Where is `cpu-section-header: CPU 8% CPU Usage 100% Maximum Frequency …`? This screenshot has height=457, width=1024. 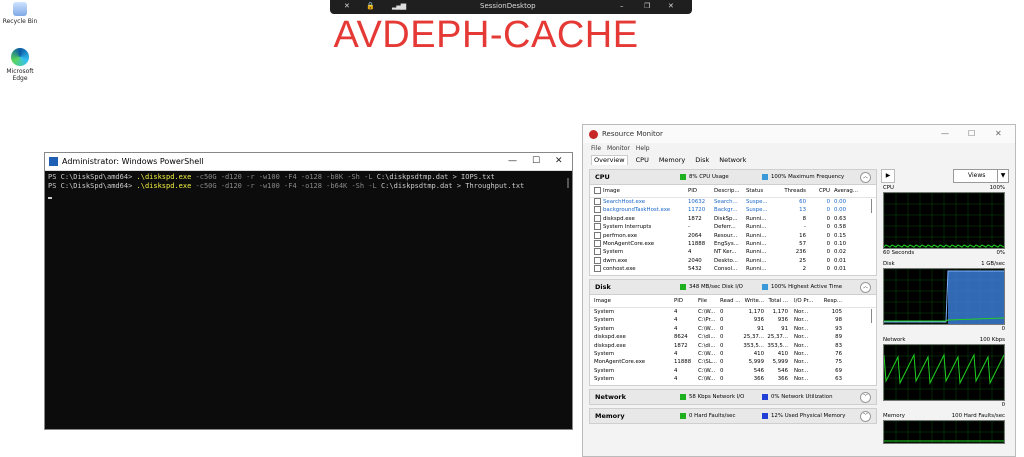
cpu-section-header: CPU 8% CPU Usage 100% Maximum Frequency … is located at coordinates (733, 177).